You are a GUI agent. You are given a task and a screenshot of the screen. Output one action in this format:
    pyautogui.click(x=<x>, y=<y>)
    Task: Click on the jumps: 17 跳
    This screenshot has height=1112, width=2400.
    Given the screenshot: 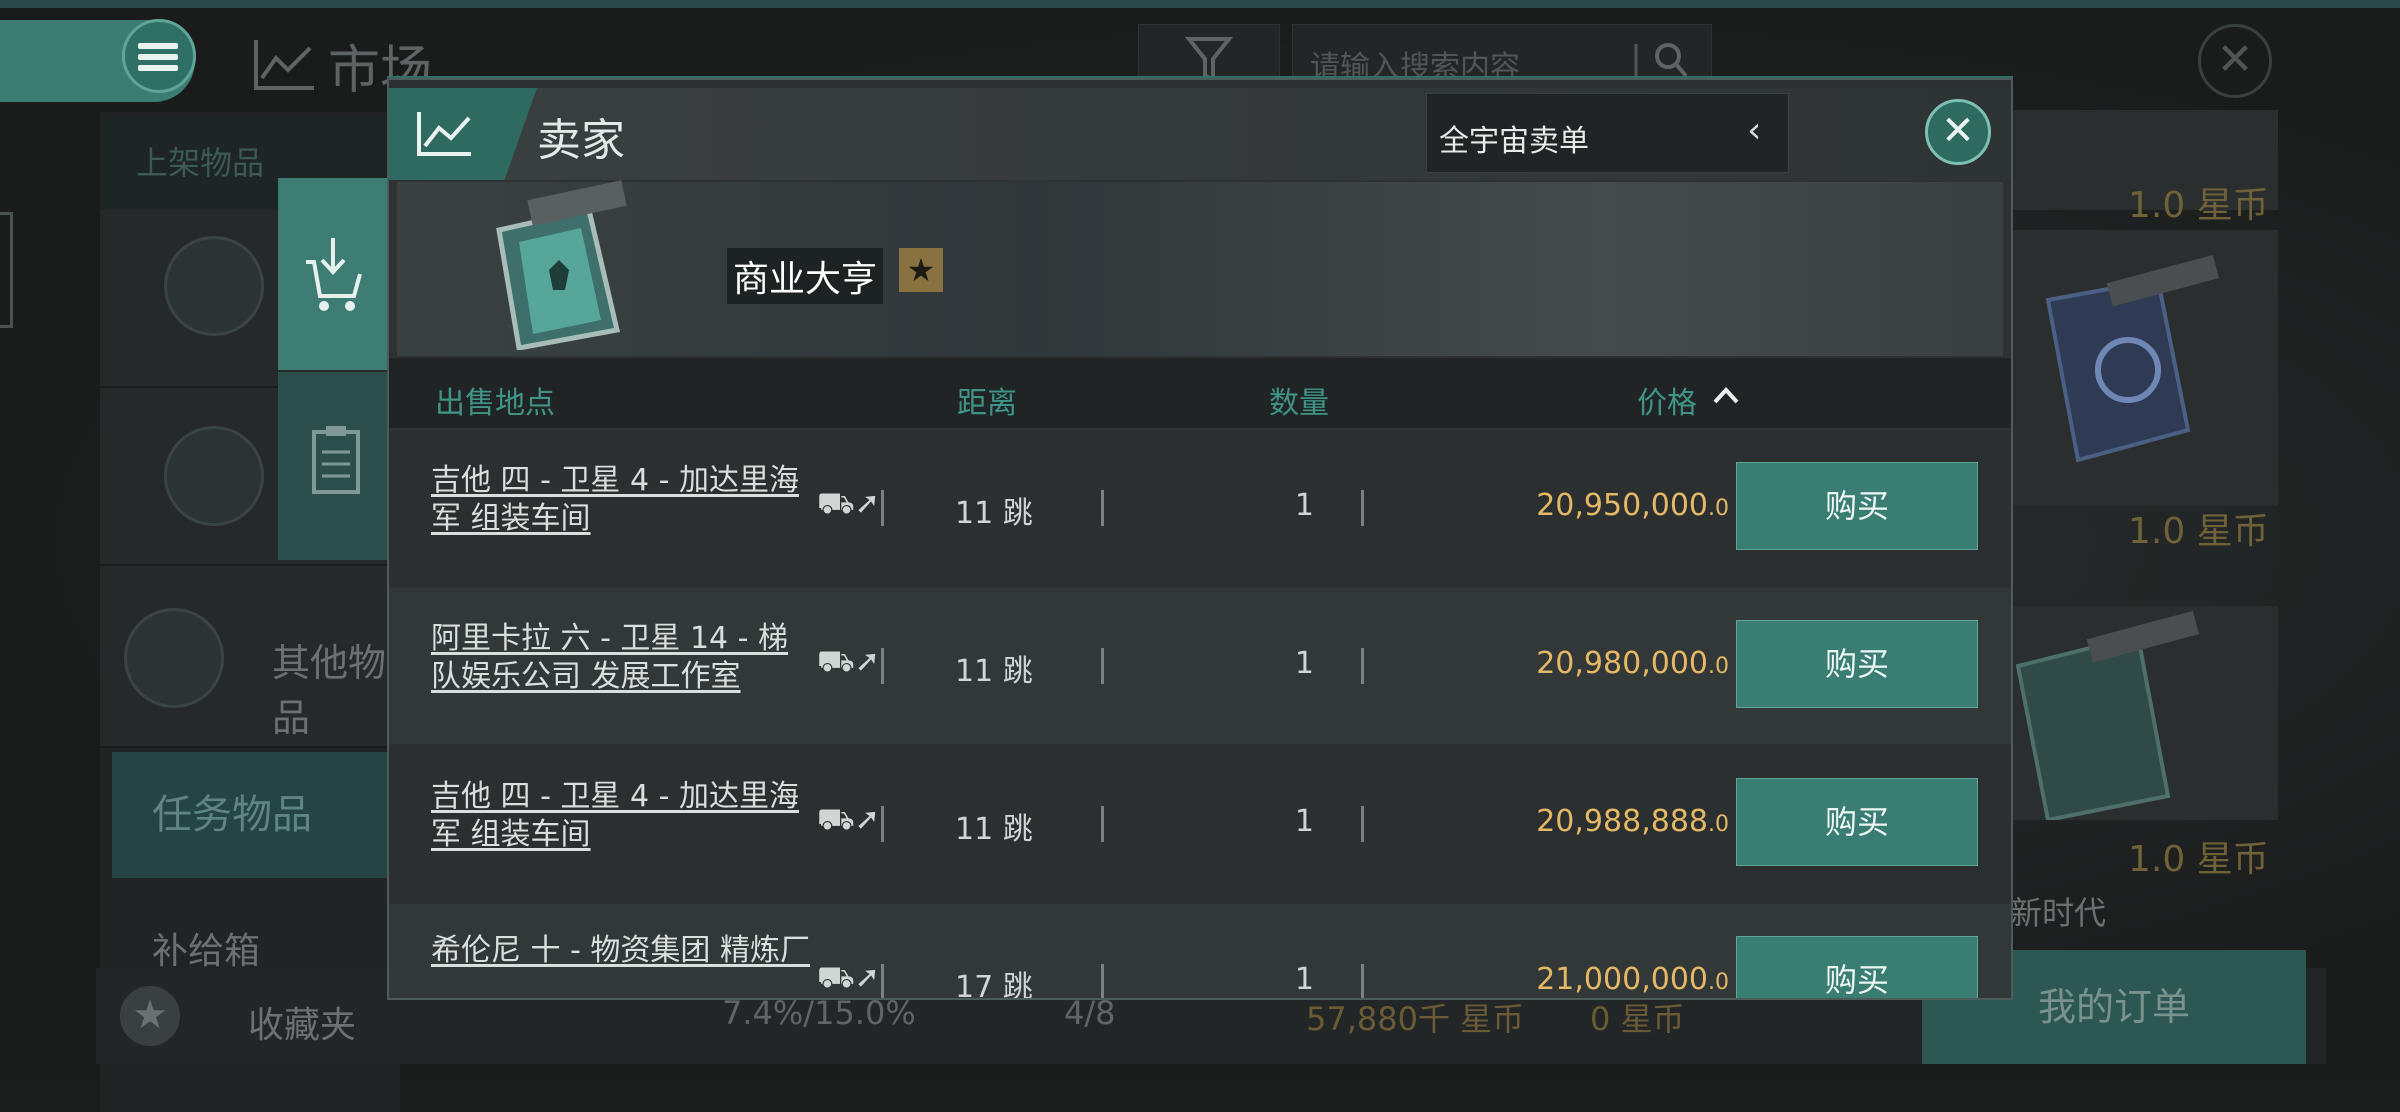 What is the action you would take?
    pyautogui.click(x=994, y=985)
    